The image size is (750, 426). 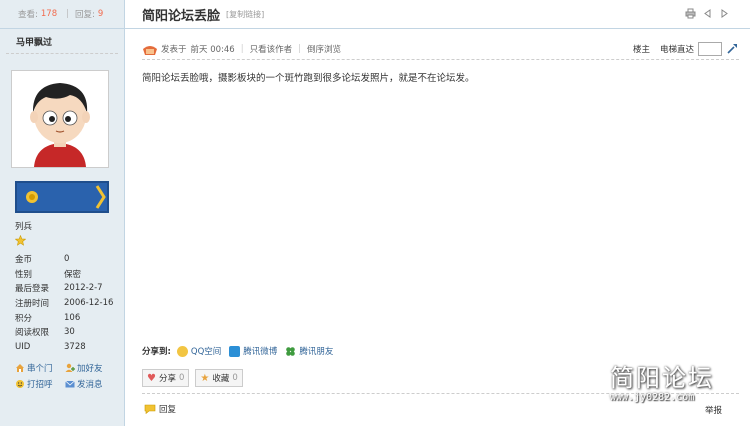 I want to click on tencent-weibo-icon, so click(x=235, y=351).